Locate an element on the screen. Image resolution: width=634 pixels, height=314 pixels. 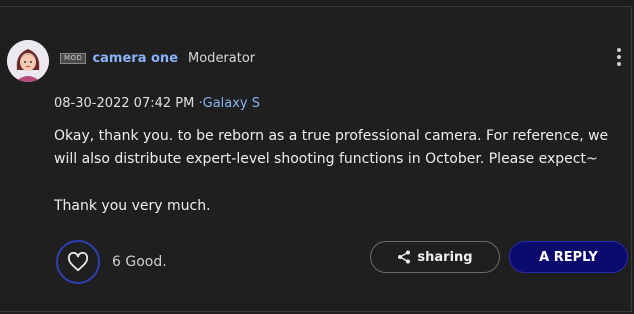
more-options-icon is located at coordinates (619, 59).